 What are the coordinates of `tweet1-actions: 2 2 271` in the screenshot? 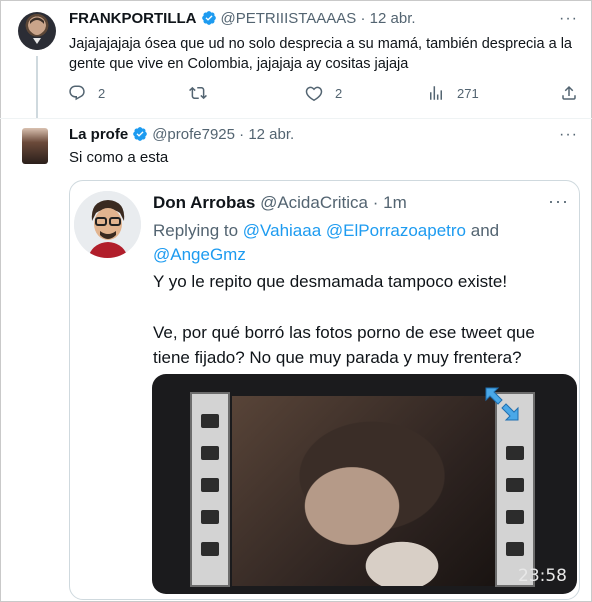 It's located at (325, 94).